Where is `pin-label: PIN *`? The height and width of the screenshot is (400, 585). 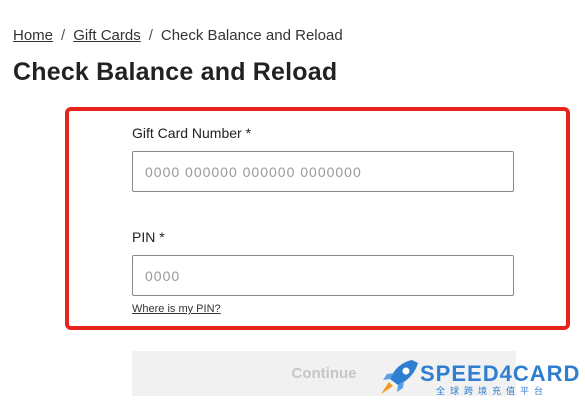 pin-label: PIN * is located at coordinates (148, 237).